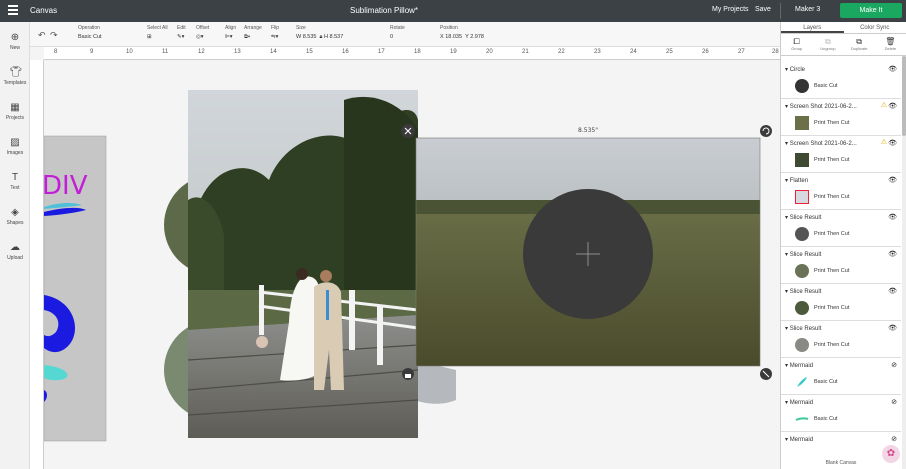 This screenshot has height=469, width=906. Describe the element at coordinates (15, 177) in the screenshot. I see `text-icon: T` at that location.